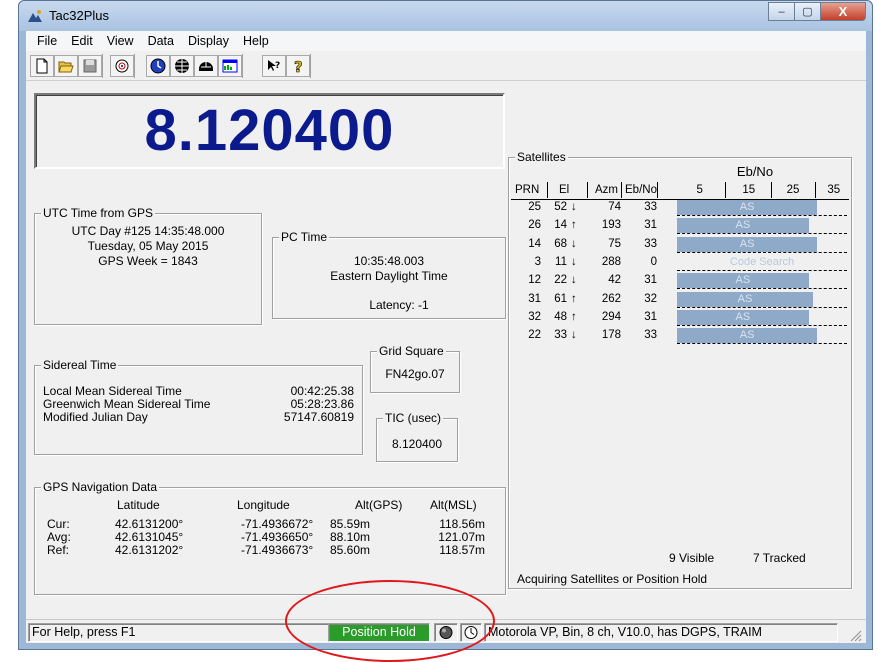 This screenshot has height=662, width=878. What do you see at coordinates (560, 316) in the screenshot?
I see `sat-elevation: 48` at bounding box center [560, 316].